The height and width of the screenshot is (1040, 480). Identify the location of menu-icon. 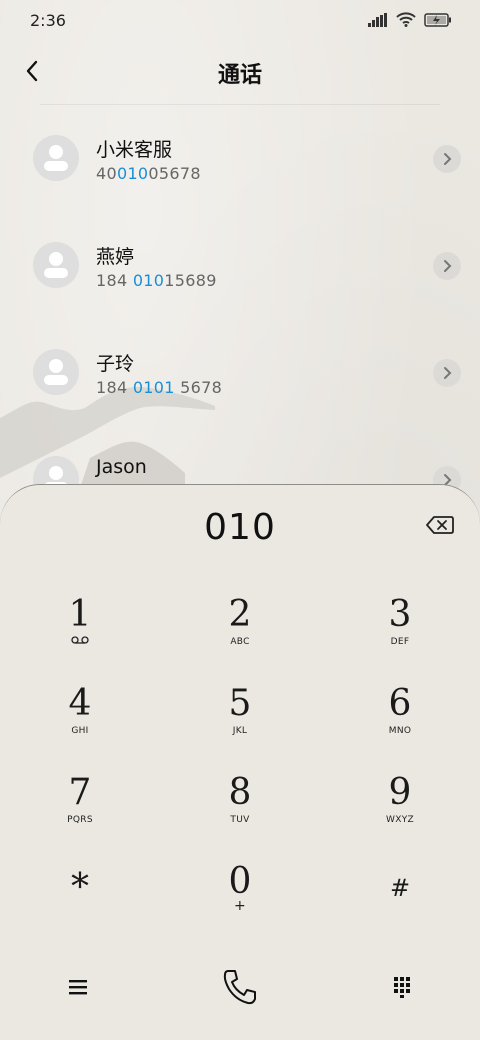
(78, 987).